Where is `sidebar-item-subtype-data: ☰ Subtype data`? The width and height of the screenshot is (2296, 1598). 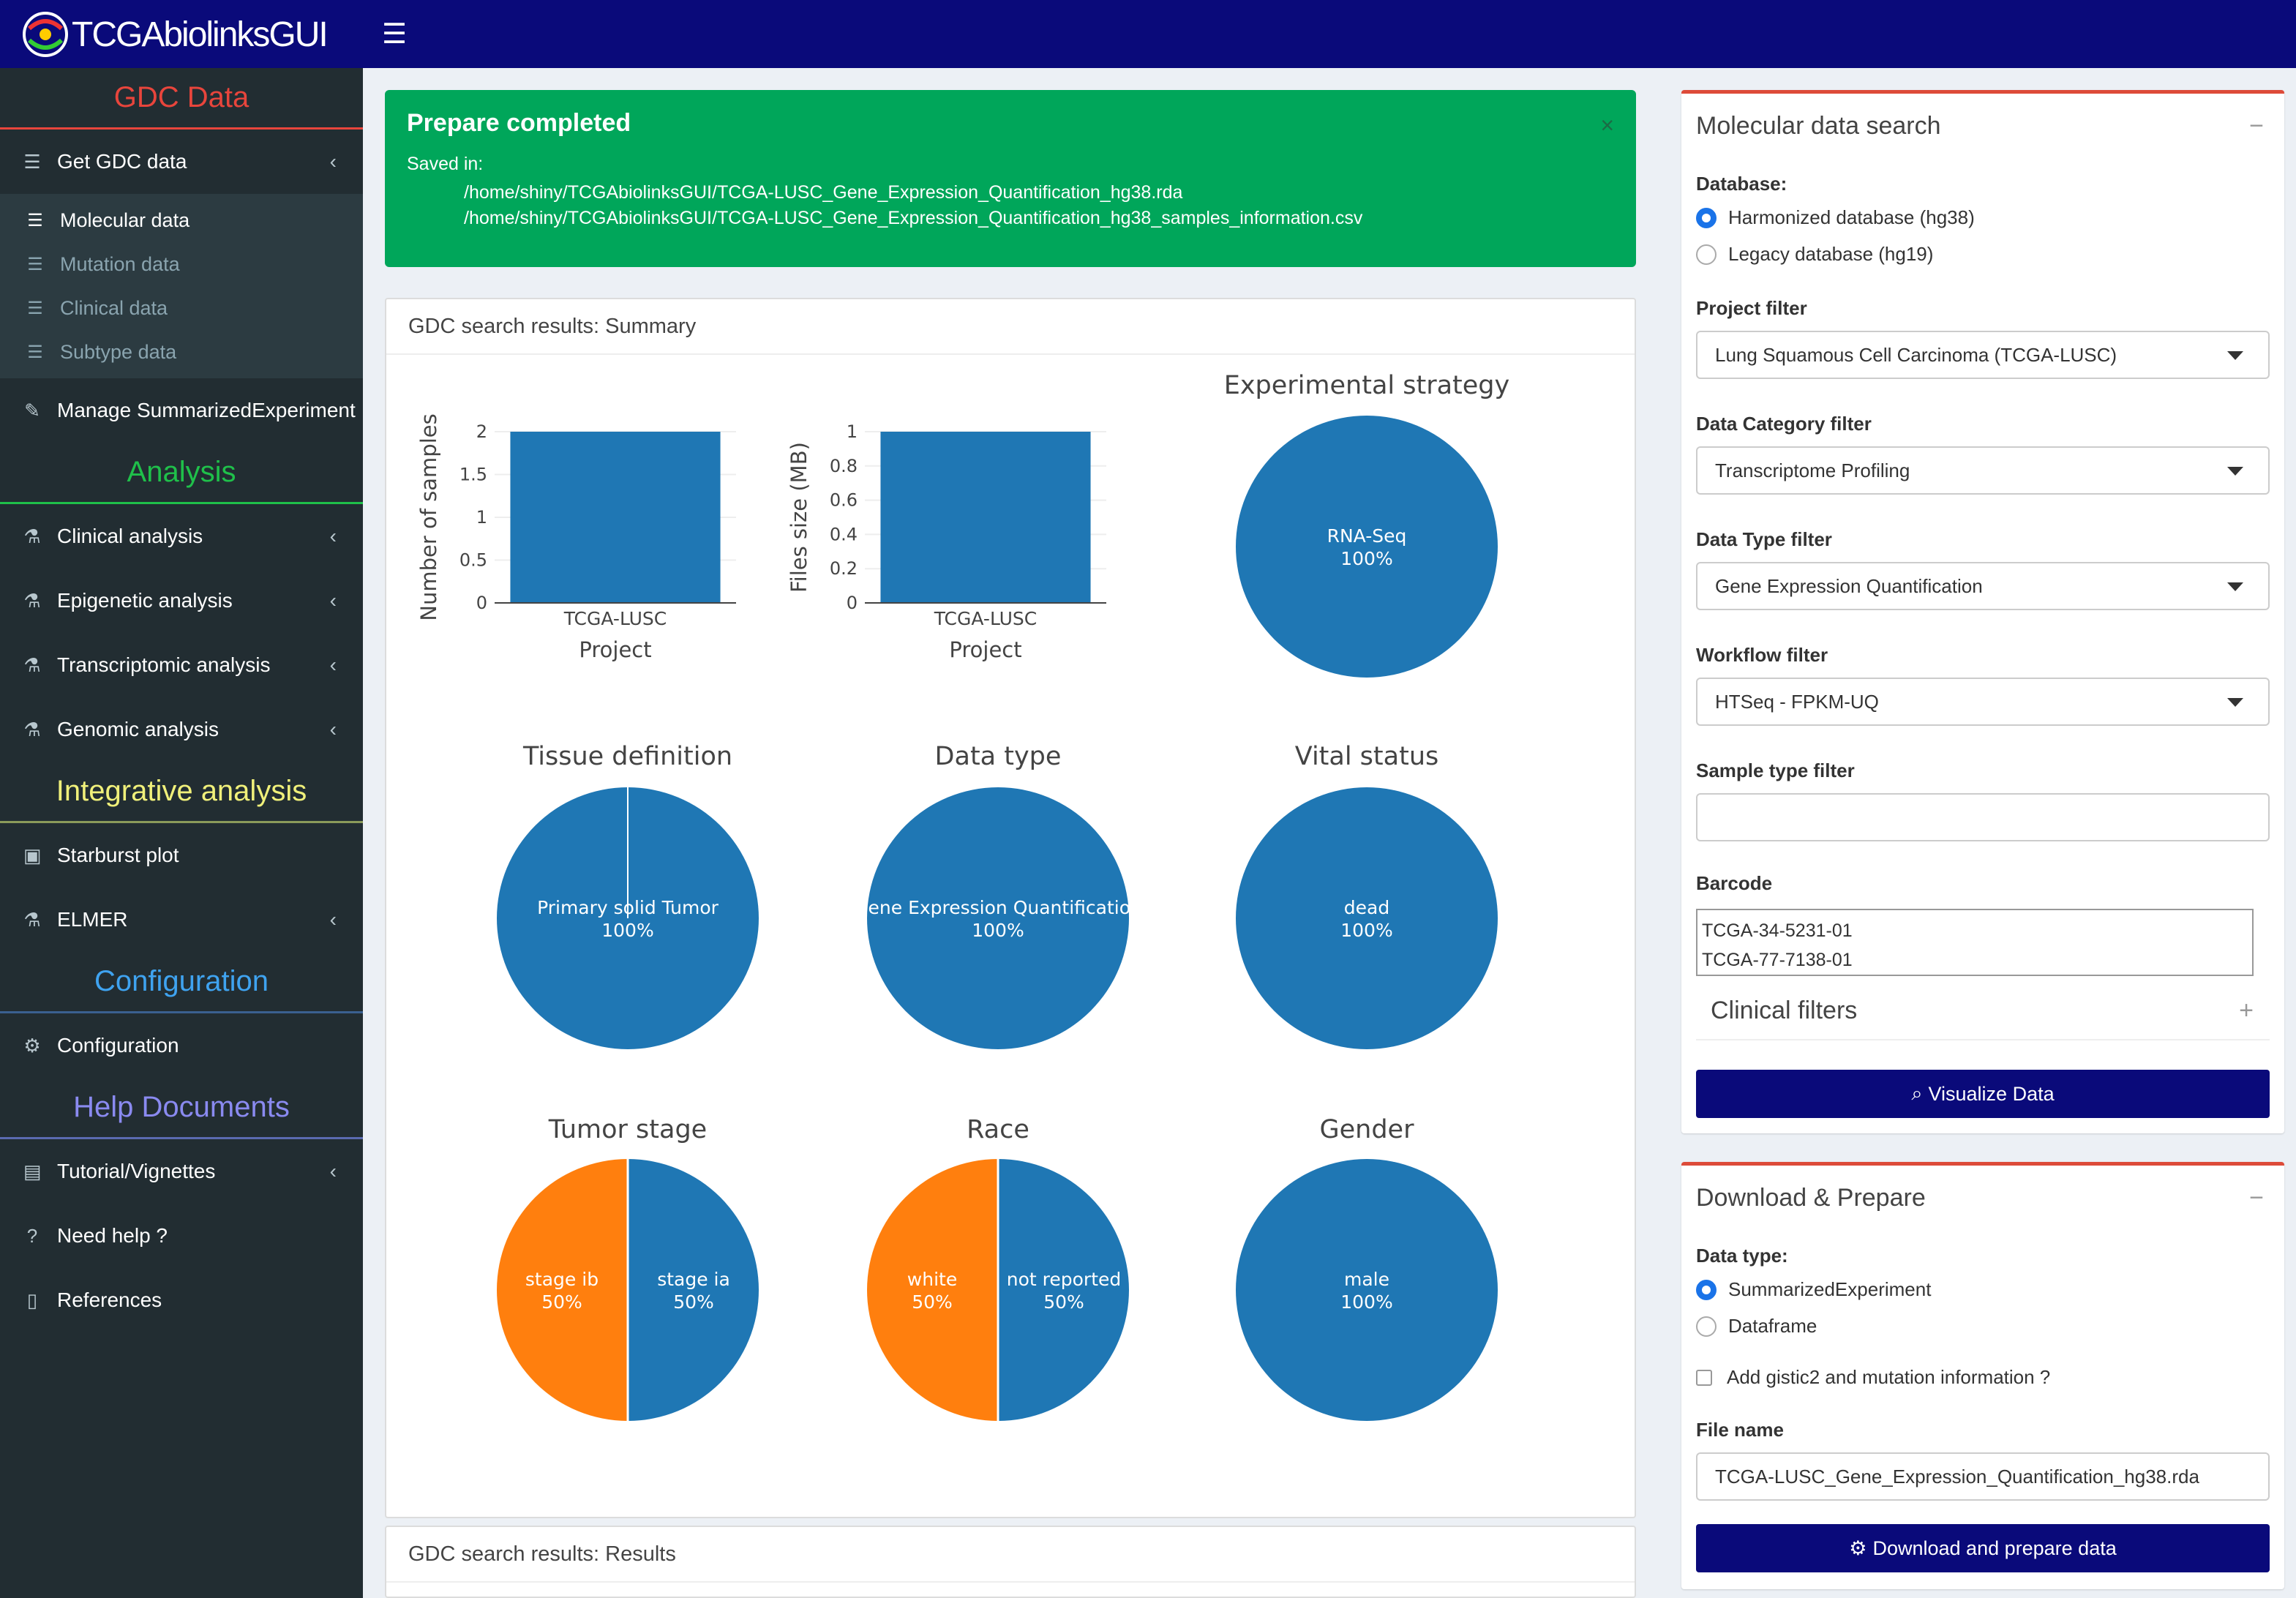
sidebar-item-subtype-data: ☰ Subtype data is located at coordinates (182, 352).